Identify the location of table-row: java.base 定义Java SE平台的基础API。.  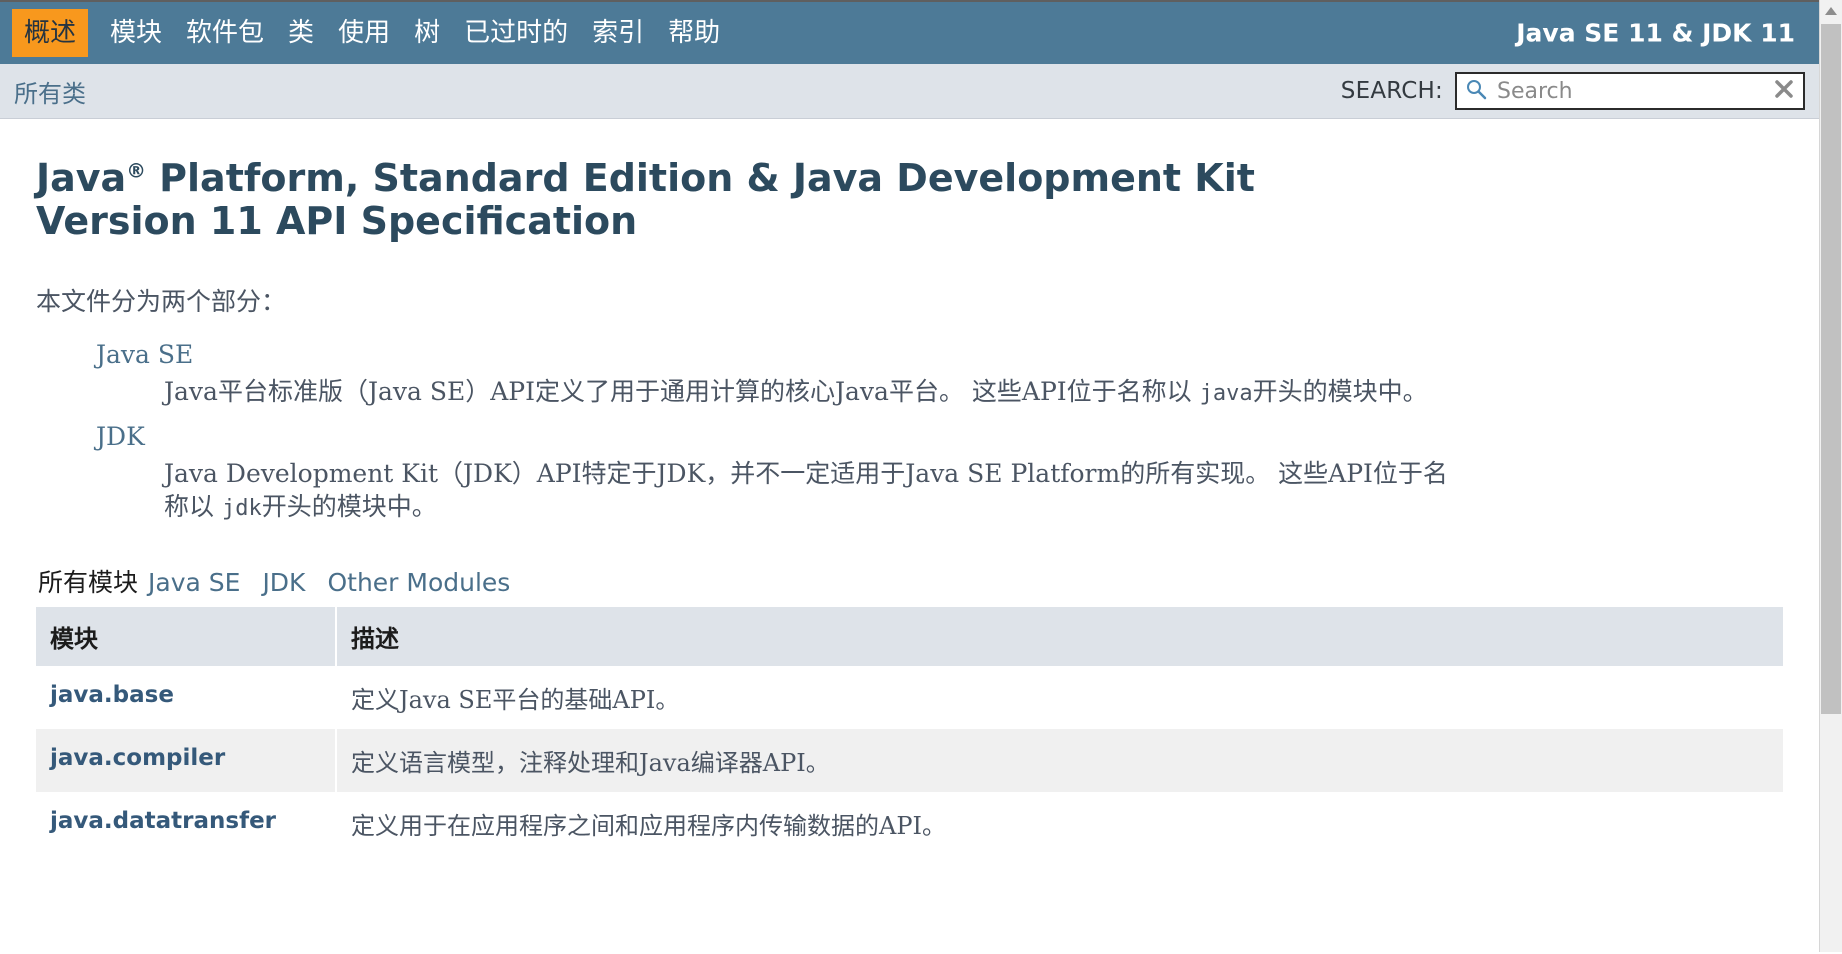
(909, 698).